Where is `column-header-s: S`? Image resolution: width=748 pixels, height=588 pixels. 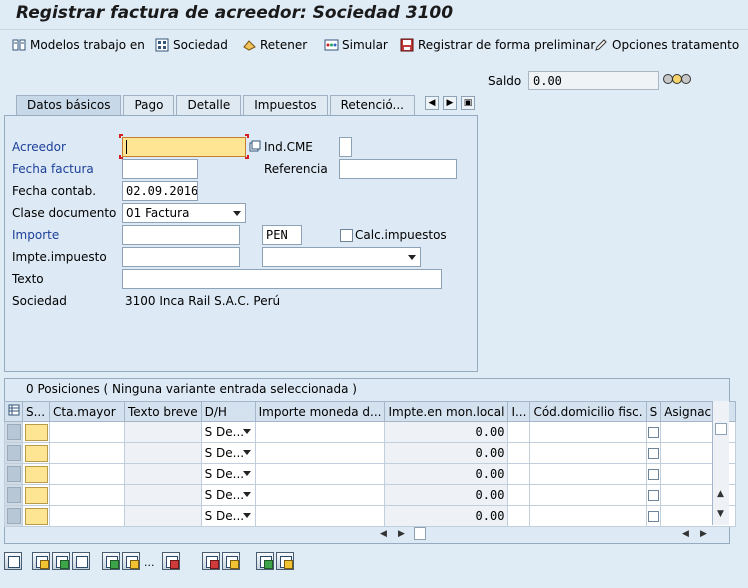
column-header-s: S is located at coordinates (653, 411).